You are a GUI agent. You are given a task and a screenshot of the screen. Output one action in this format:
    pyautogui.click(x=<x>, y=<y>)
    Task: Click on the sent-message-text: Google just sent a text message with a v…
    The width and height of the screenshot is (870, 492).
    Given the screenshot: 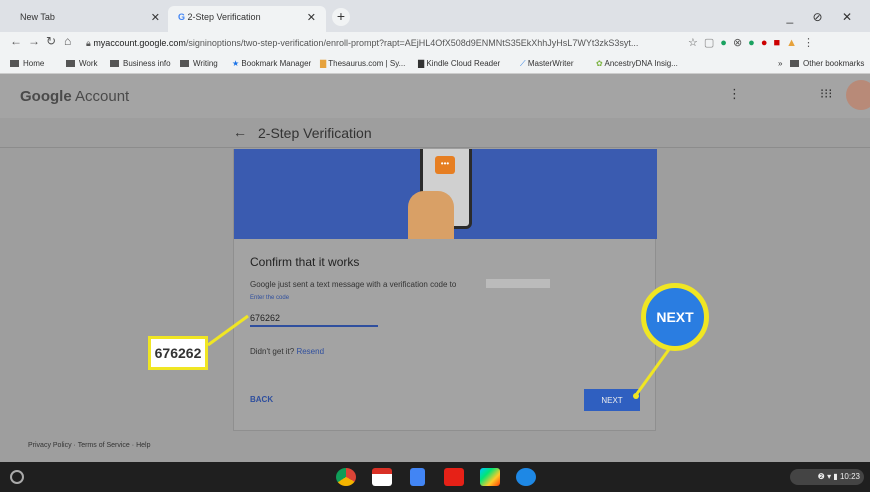 What is the action you would take?
    pyautogui.click(x=353, y=284)
    